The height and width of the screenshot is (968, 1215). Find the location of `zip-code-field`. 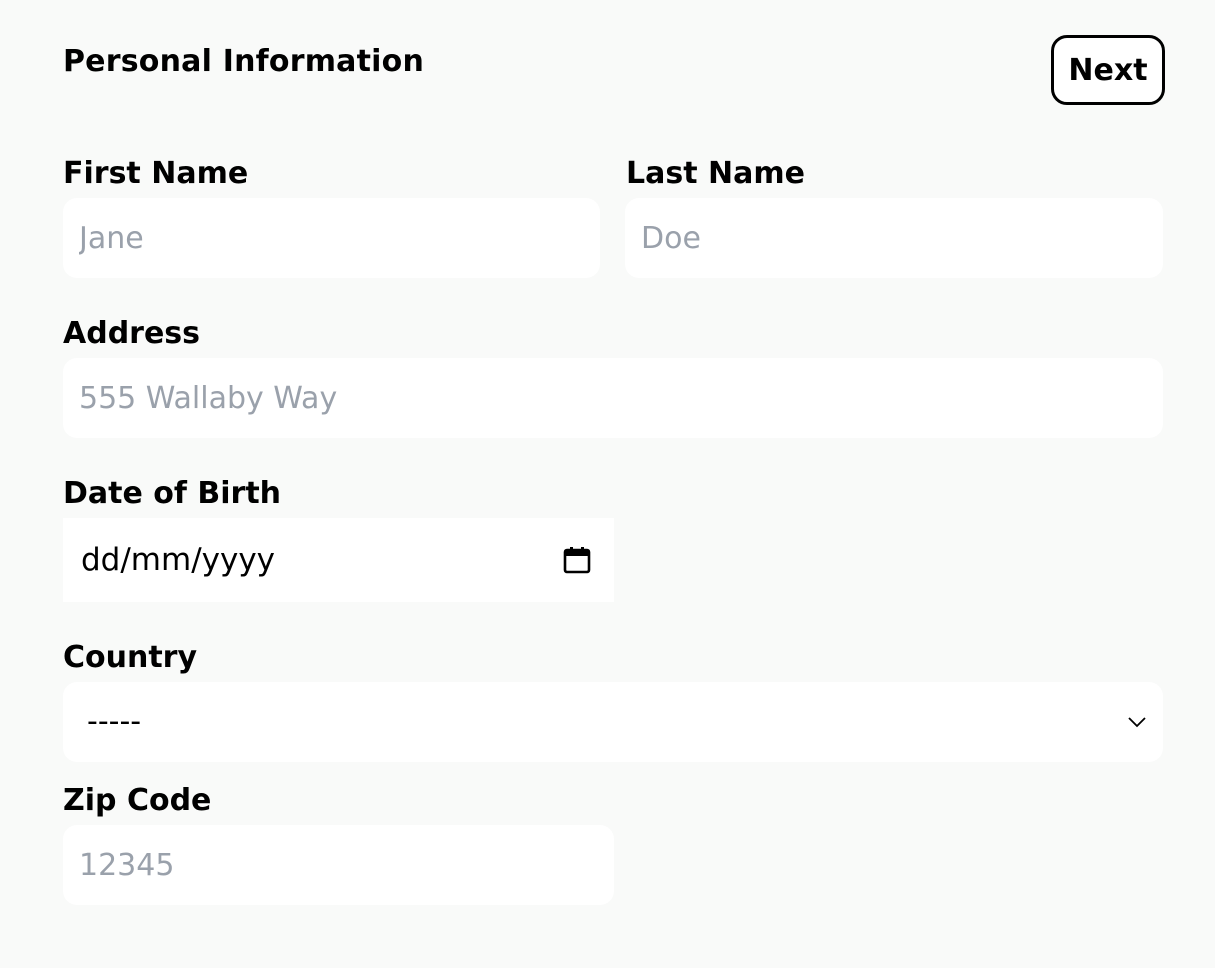

zip-code-field is located at coordinates (338, 865).